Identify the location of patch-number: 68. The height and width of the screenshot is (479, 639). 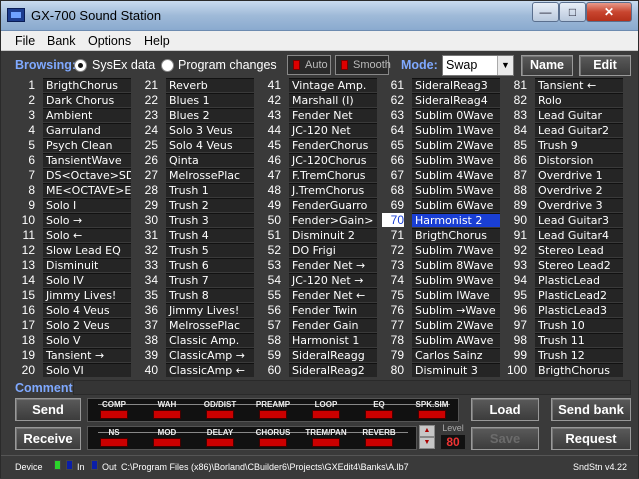
(393, 190).